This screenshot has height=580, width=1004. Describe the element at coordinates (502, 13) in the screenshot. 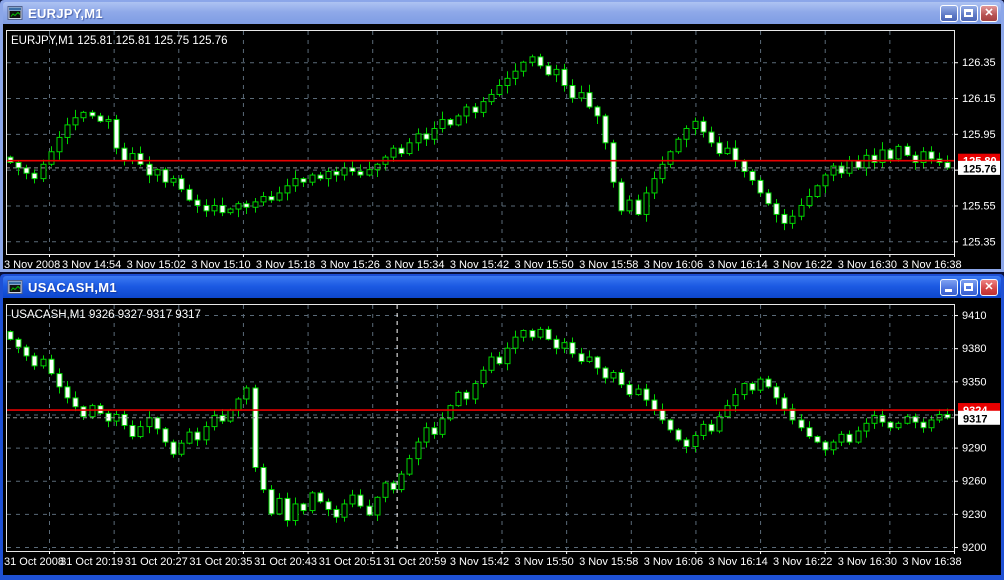

I see `titlebar-eurjpy: EURJPY,M1` at that location.